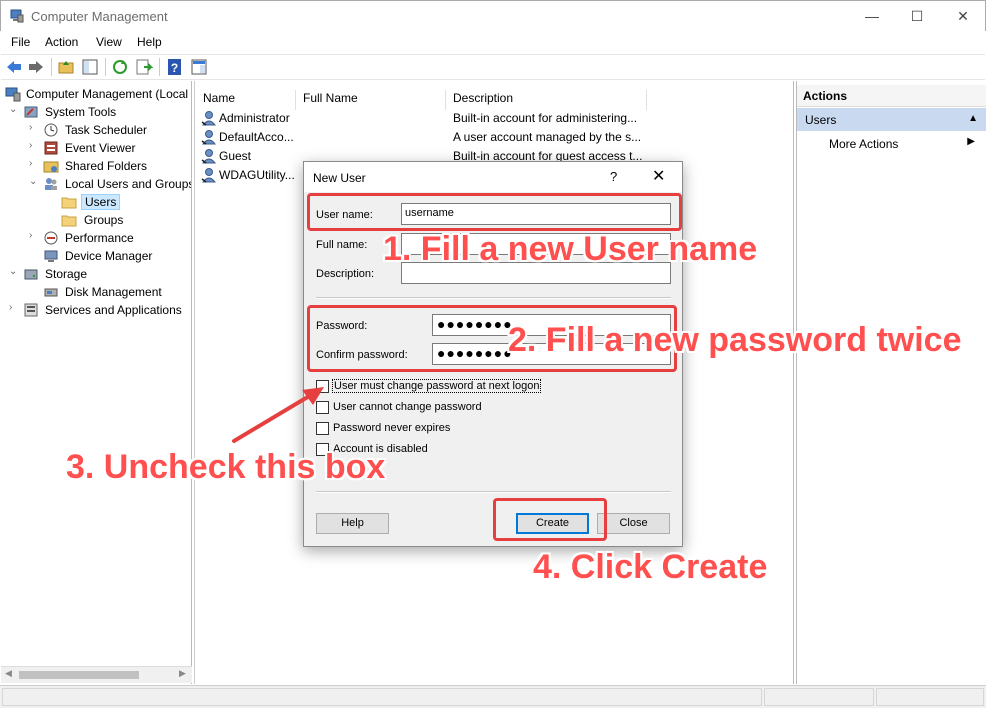 This screenshot has height=708, width=986. I want to click on shared-folder-icon, so click(51, 167).